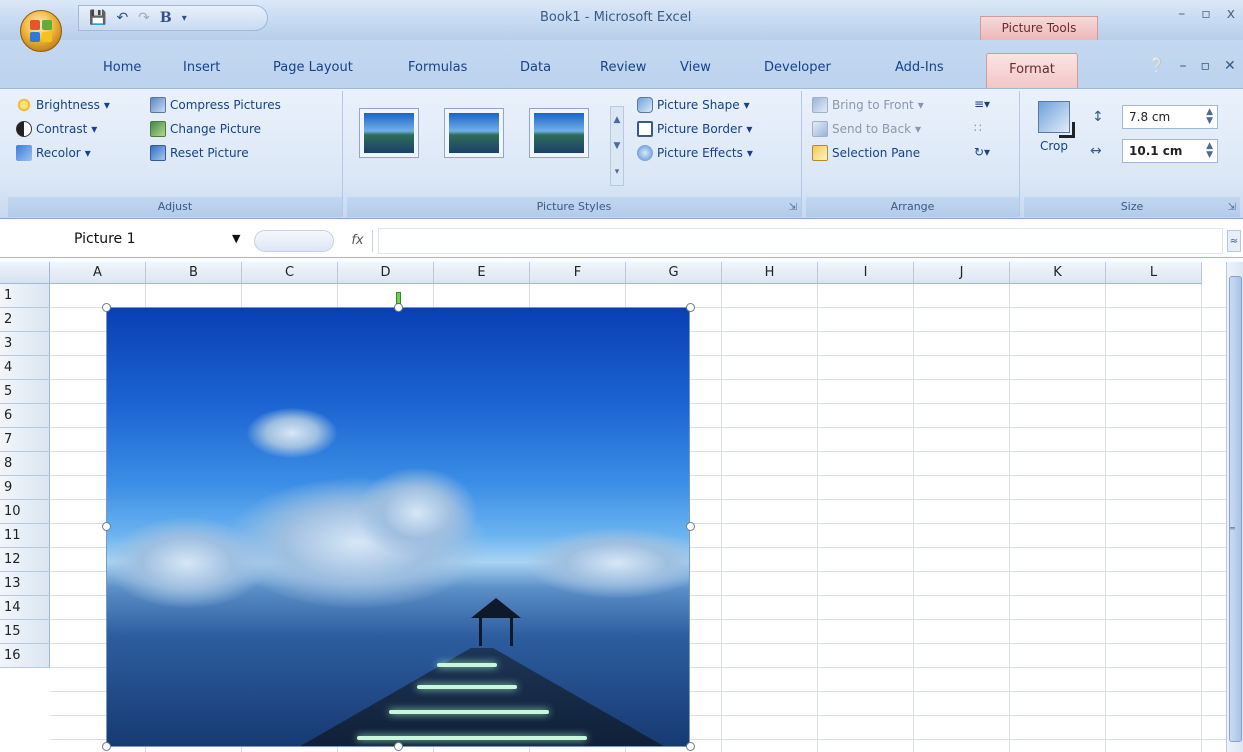 This screenshot has height=752, width=1243. Describe the element at coordinates (982, 152) in the screenshot. I see `rotate-icon: ↻▾` at that location.